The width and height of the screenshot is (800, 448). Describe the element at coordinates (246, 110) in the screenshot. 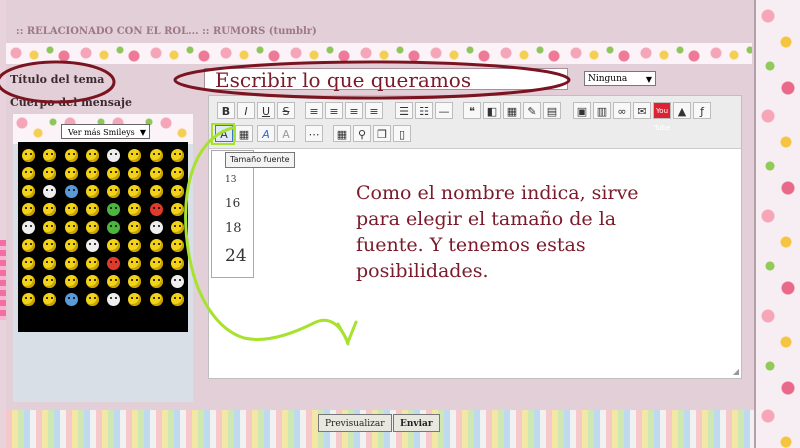

I see `italic-button: I` at that location.